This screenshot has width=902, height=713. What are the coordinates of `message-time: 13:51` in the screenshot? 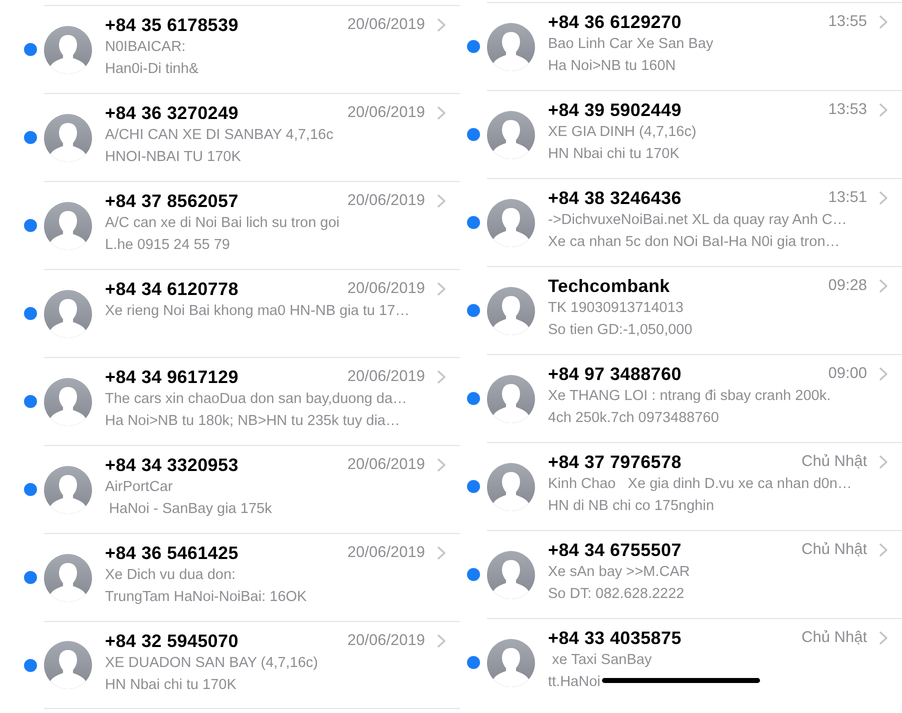 It's located at (847, 198).